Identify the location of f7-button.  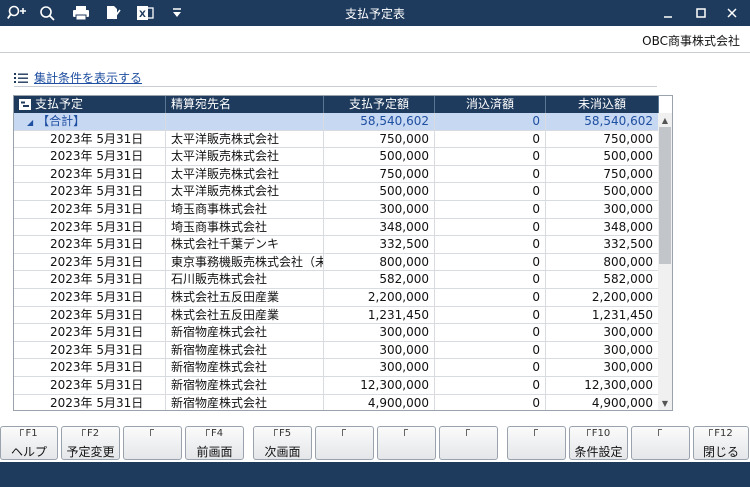
(406, 443).